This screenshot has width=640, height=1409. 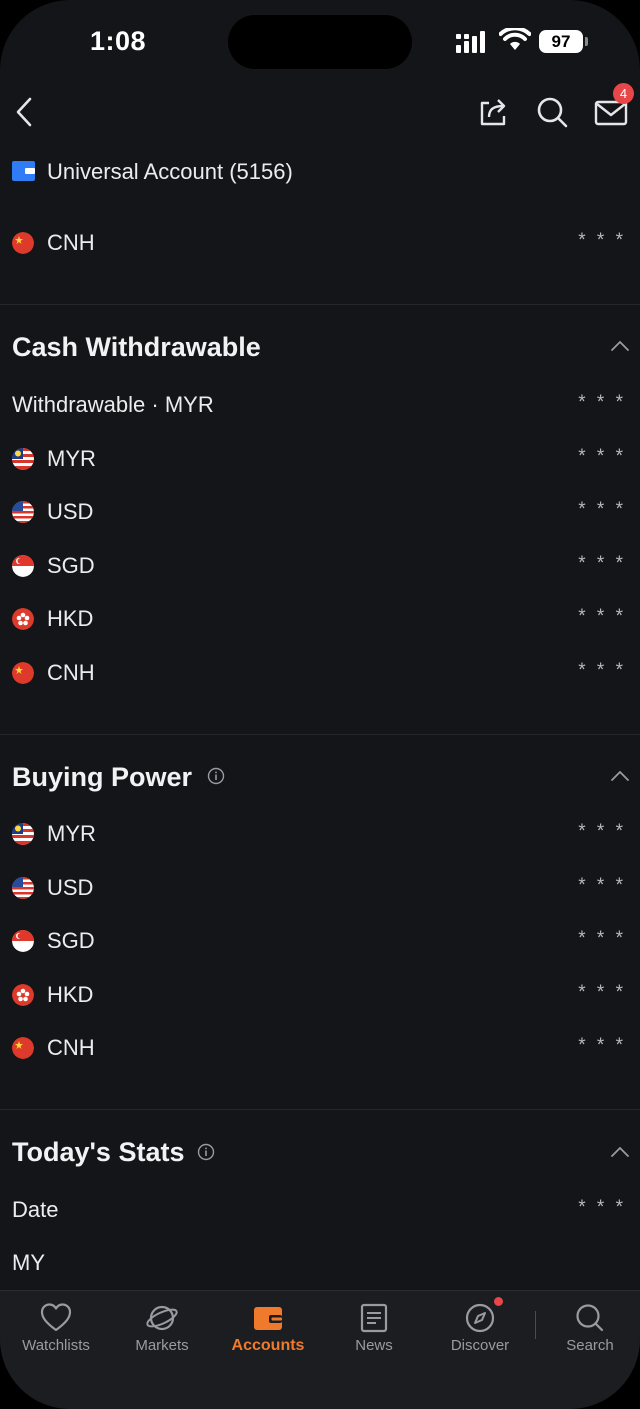 What do you see at coordinates (56, 1317) in the screenshot?
I see `heart-icon` at bounding box center [56, 1317].